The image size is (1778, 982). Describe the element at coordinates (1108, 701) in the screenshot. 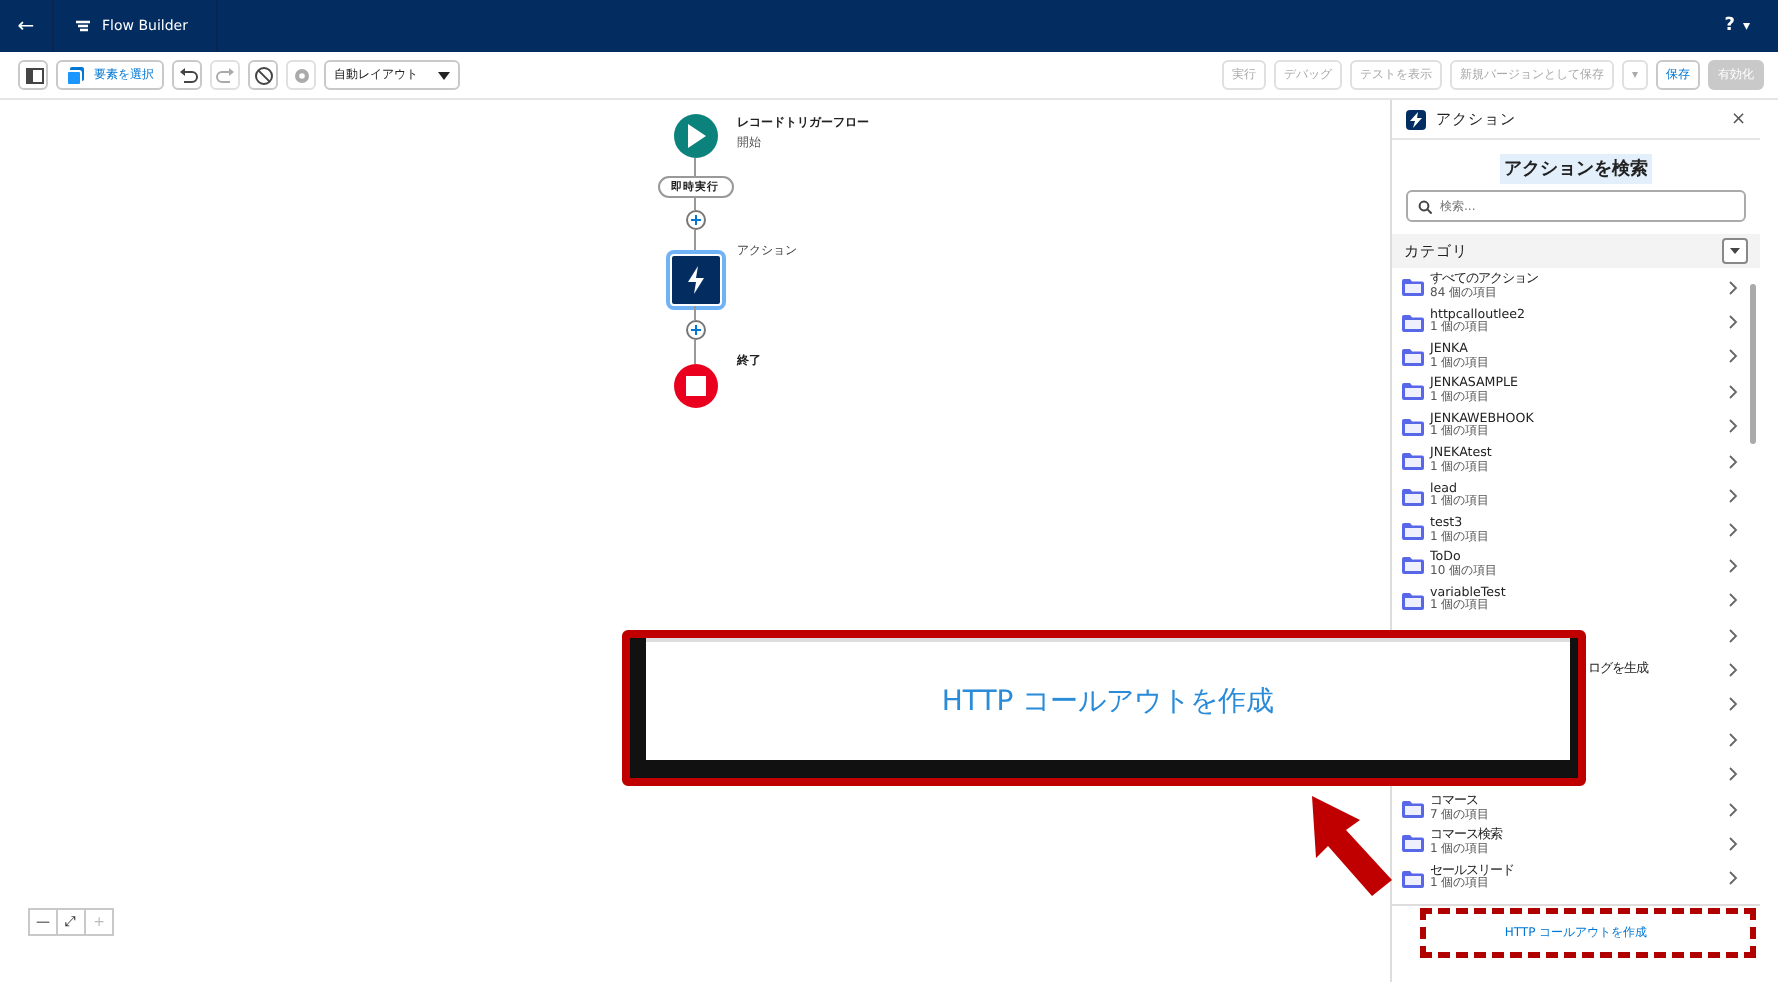

I see `callout-text: HTTP コールアウトを作成` at that location.